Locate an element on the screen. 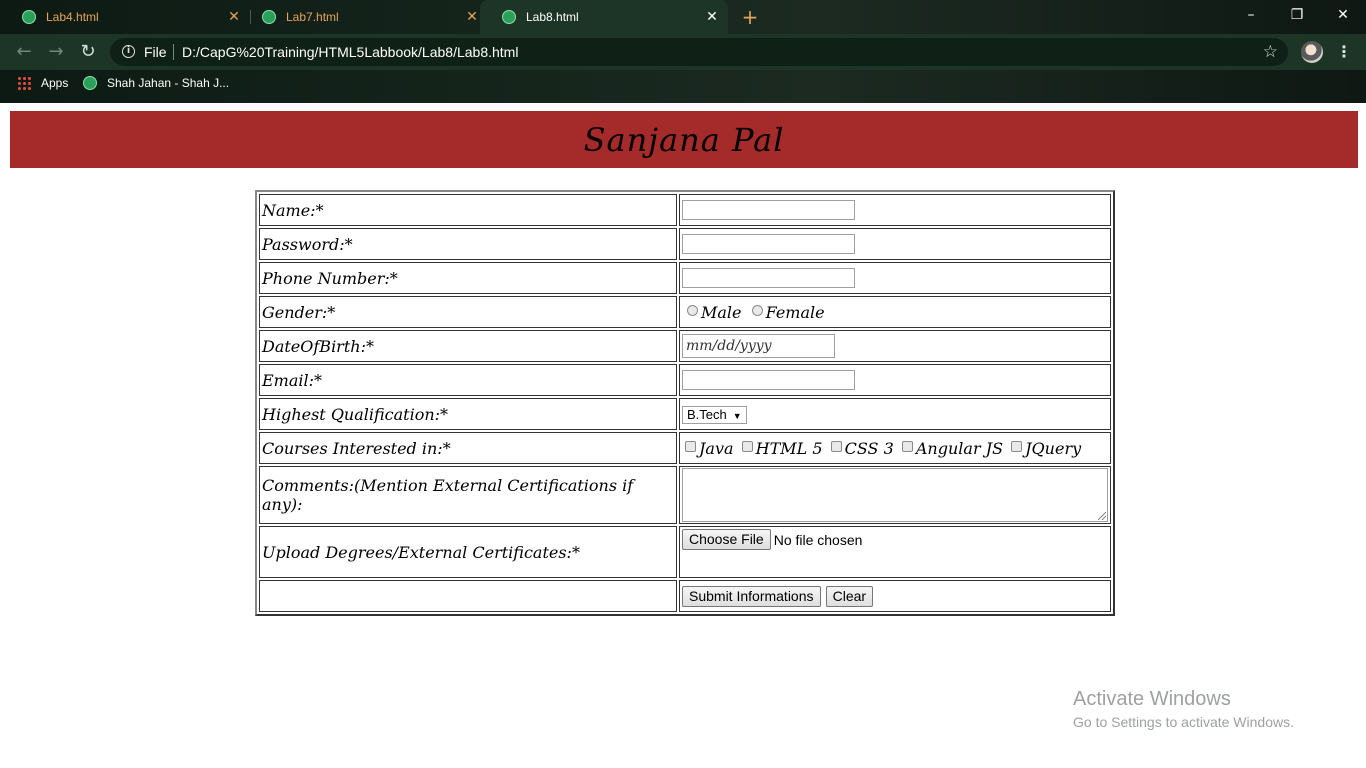 This screenshot has height=768, width=1366. scheme-label: File is located at coordinates (155, 52).